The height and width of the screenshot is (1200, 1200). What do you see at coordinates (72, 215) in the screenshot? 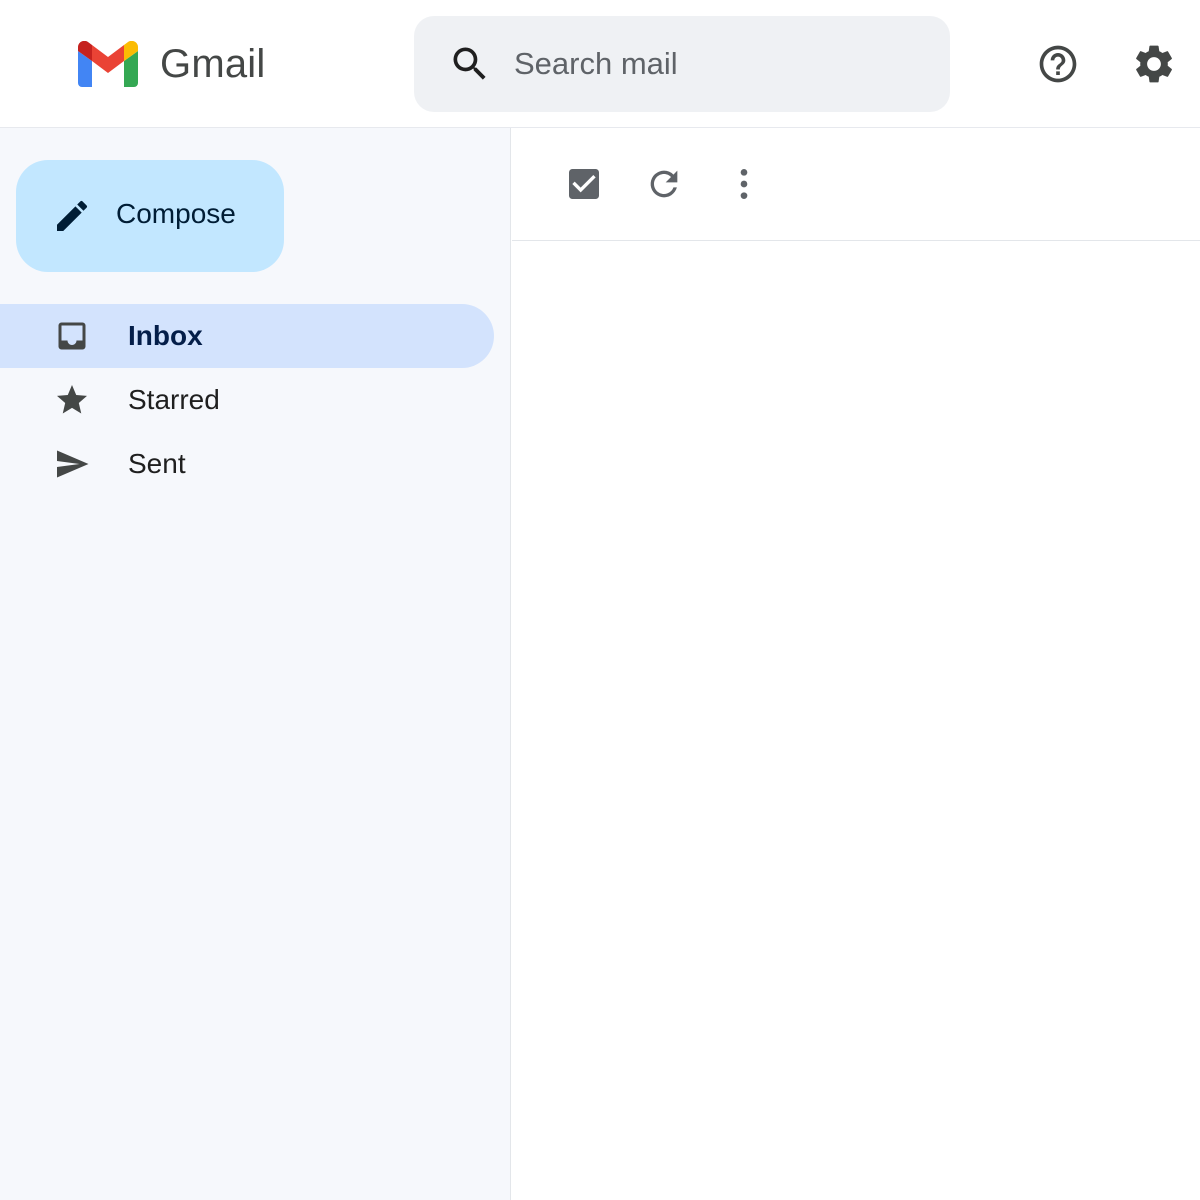
I see `pencil-icon` at bounding box center [72, 215].